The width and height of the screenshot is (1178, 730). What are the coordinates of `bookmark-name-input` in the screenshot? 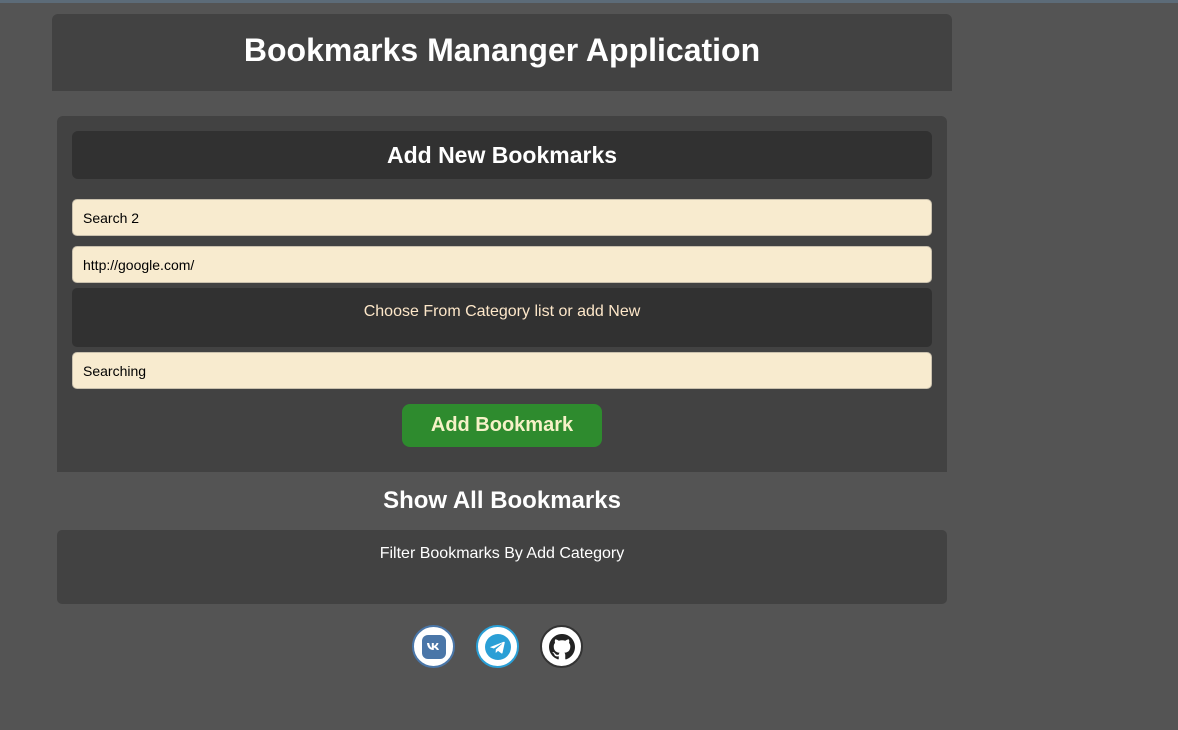 It's located at (502, 217).